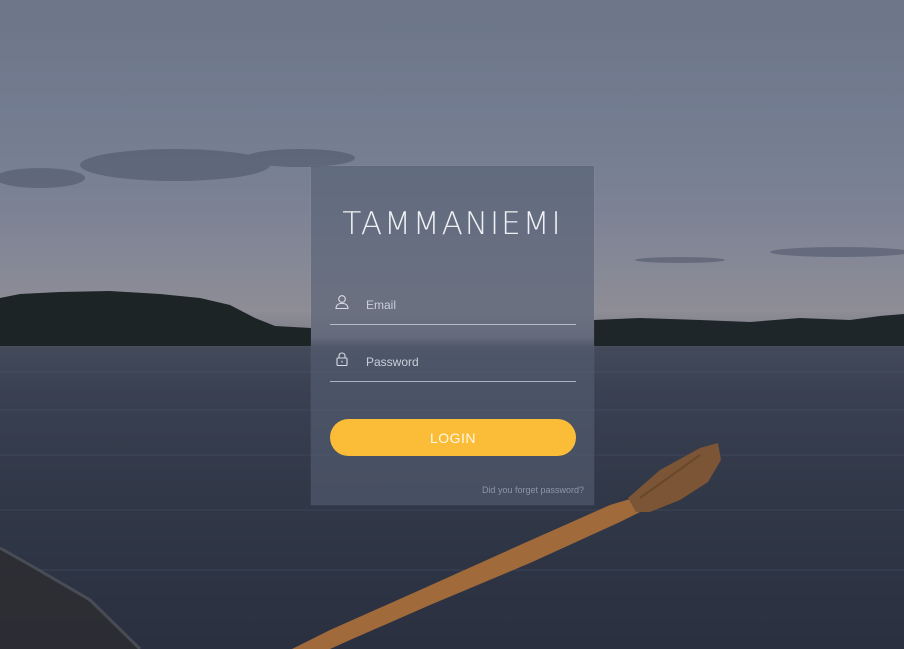 The height and width of the screenshot is (649, 904). What do you see at coordinates (342, 302) in the screenshot?
I see `user-icon` at bounding box center [342, 302].